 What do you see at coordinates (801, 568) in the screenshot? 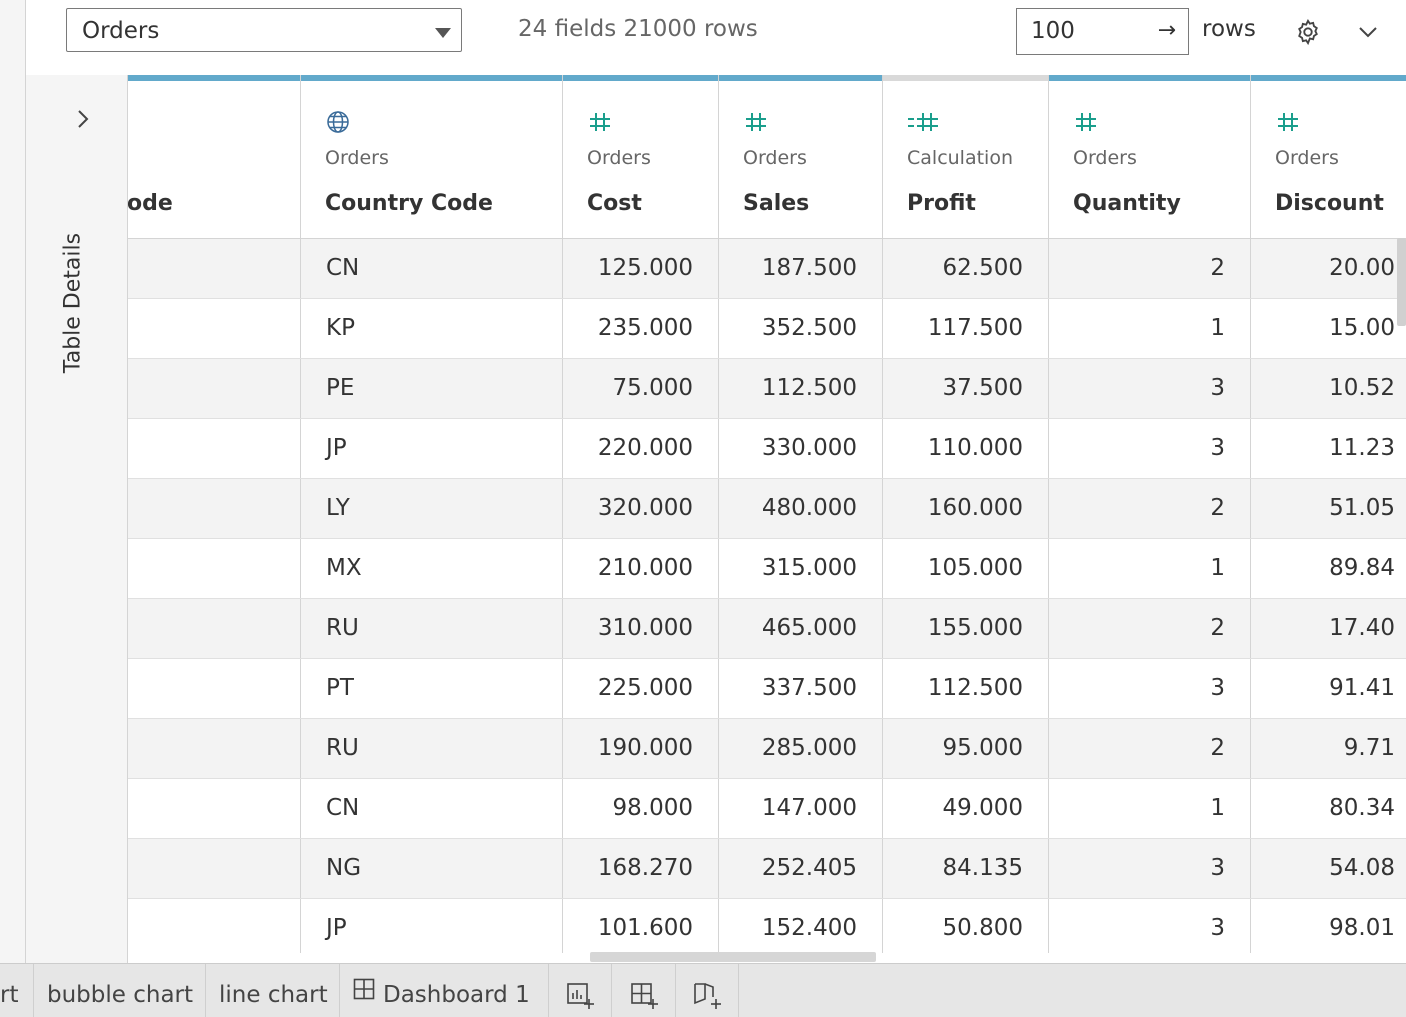
I see `table-cell: 315.000` at bounding box center [801, 568].